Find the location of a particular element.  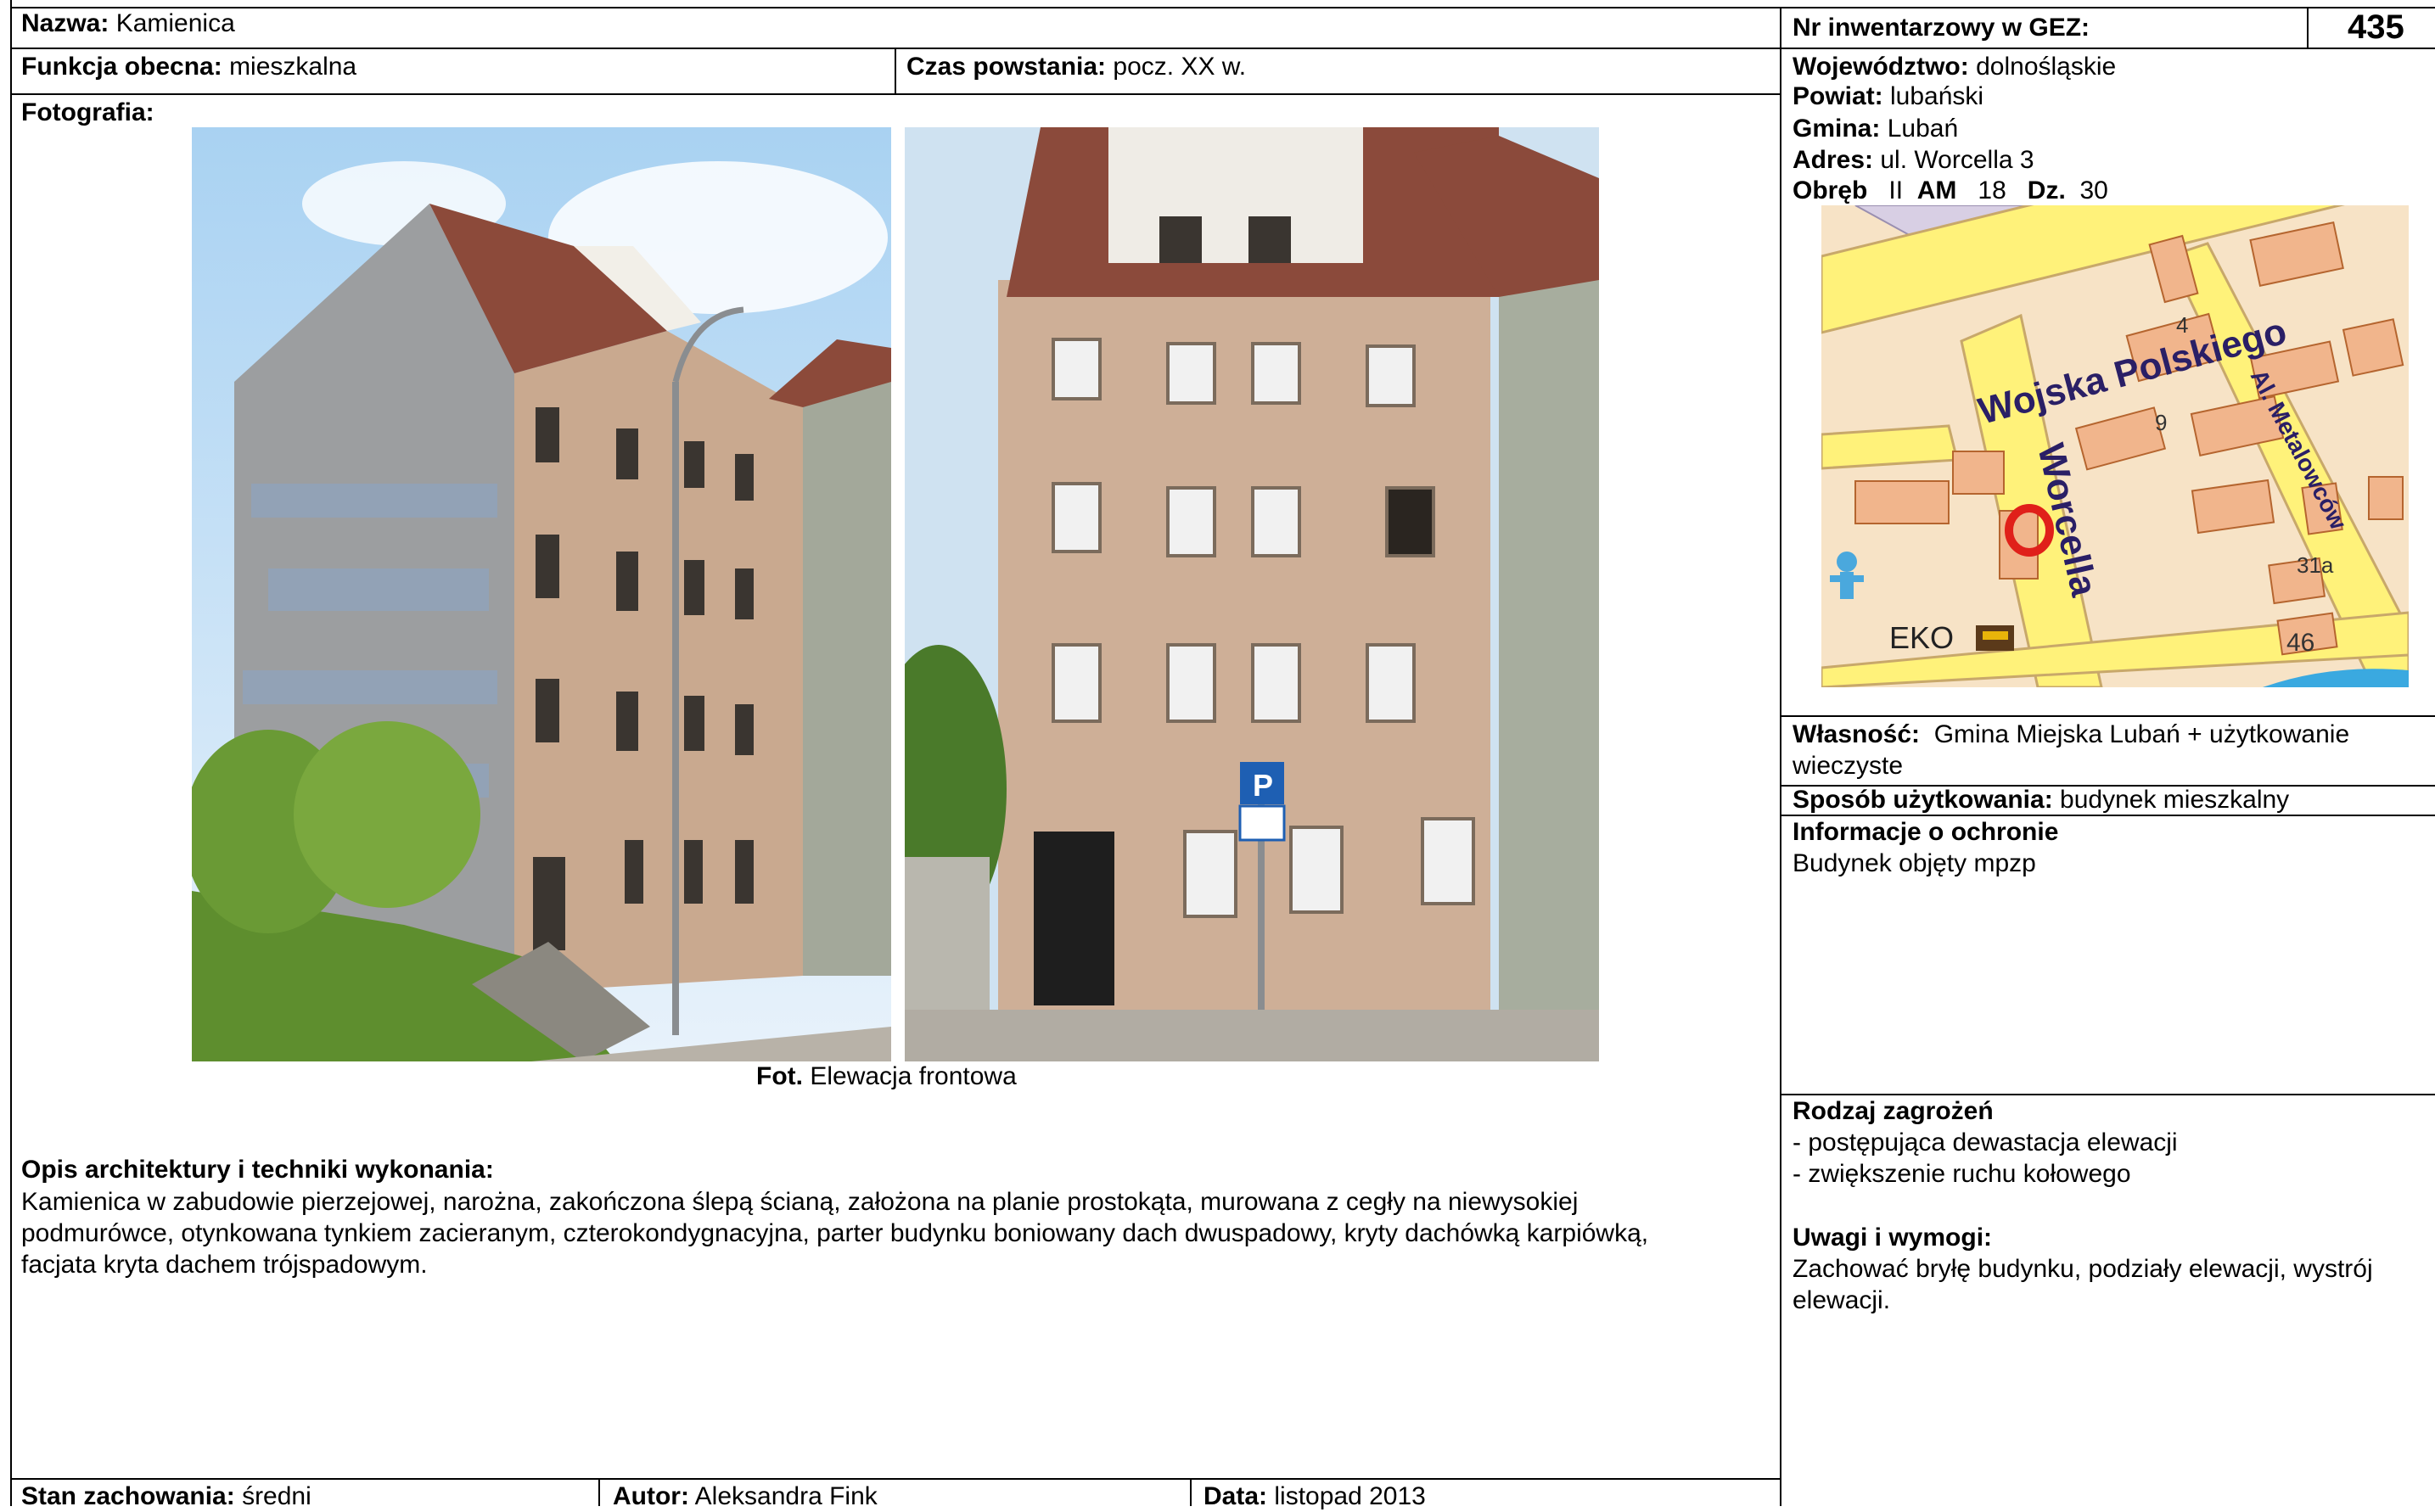

time-field: Czas powstania: pocz. XX w. is located at coordinates (1076, 66).